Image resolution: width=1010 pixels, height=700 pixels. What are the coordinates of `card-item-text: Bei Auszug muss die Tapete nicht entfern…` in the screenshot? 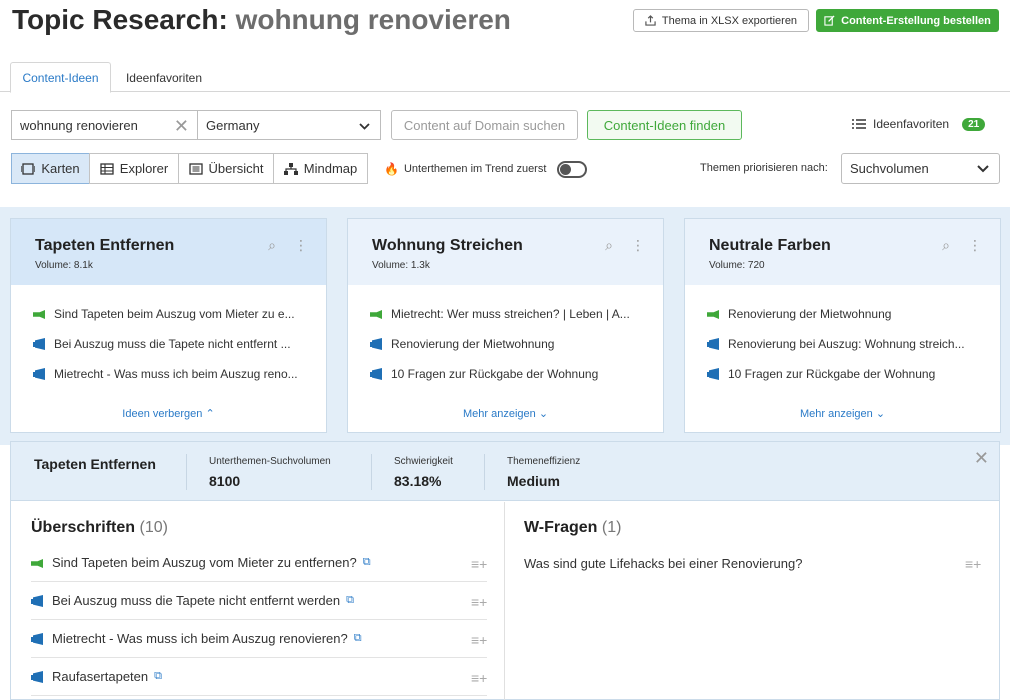 It's located at (172, 344).